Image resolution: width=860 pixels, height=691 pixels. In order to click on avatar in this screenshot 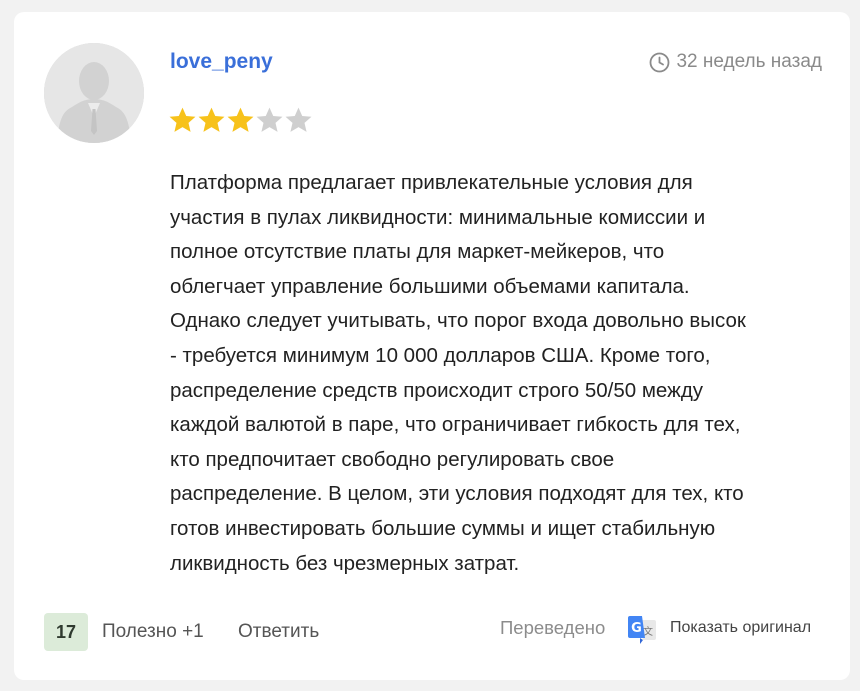, I will do `click(94, 93)`.